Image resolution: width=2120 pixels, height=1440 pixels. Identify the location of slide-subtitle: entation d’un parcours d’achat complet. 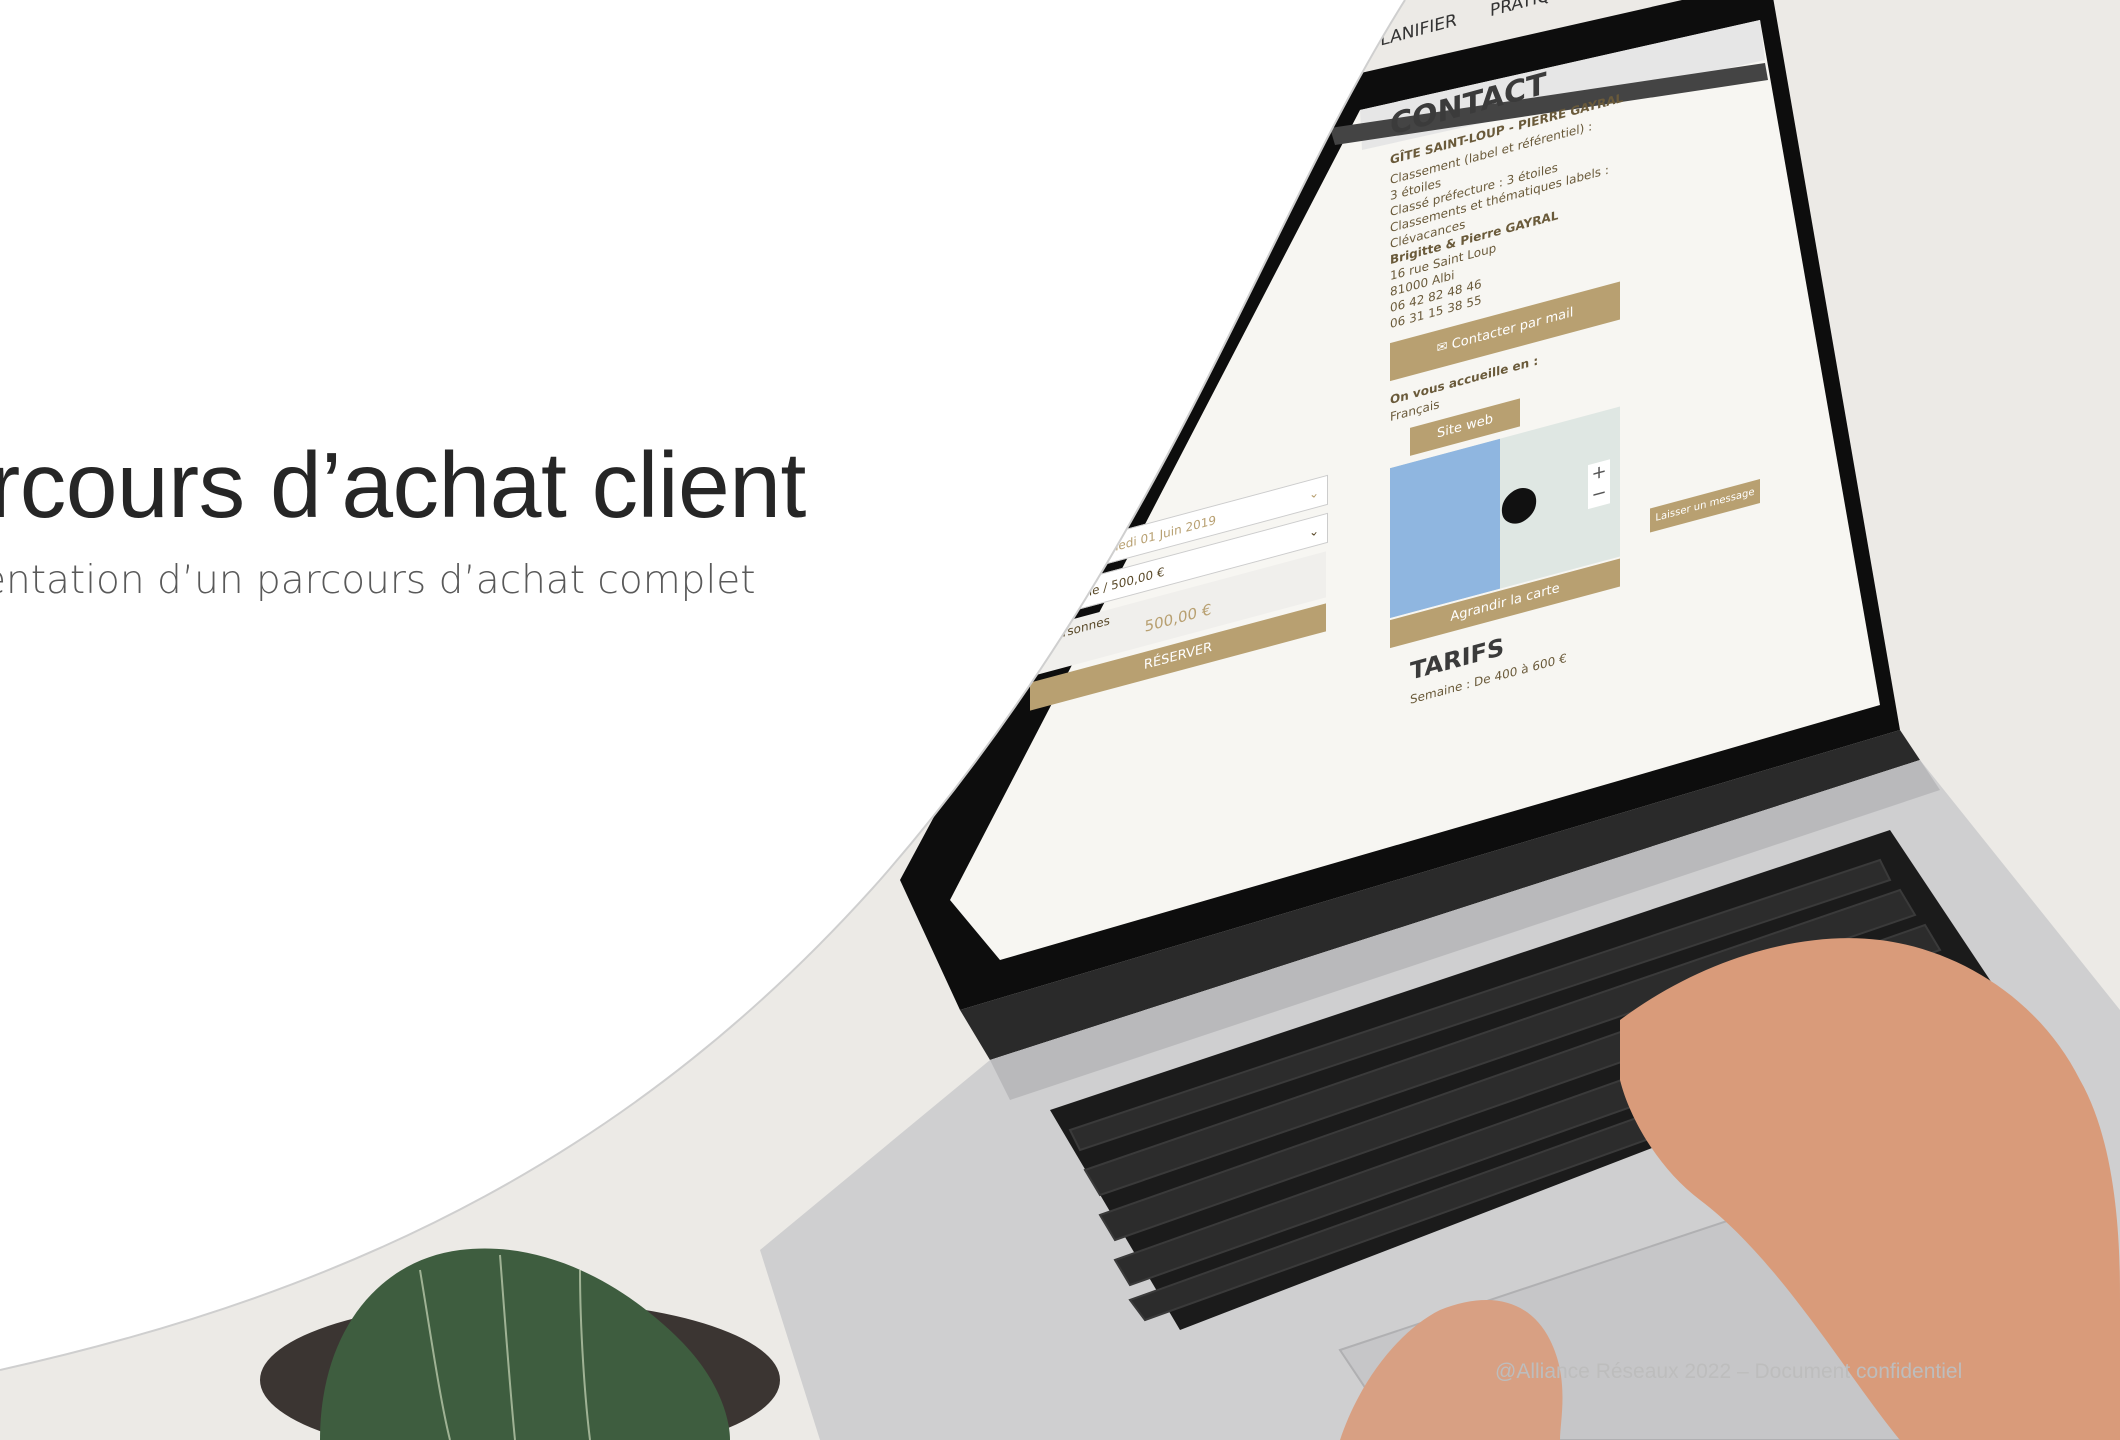
(378, 580).